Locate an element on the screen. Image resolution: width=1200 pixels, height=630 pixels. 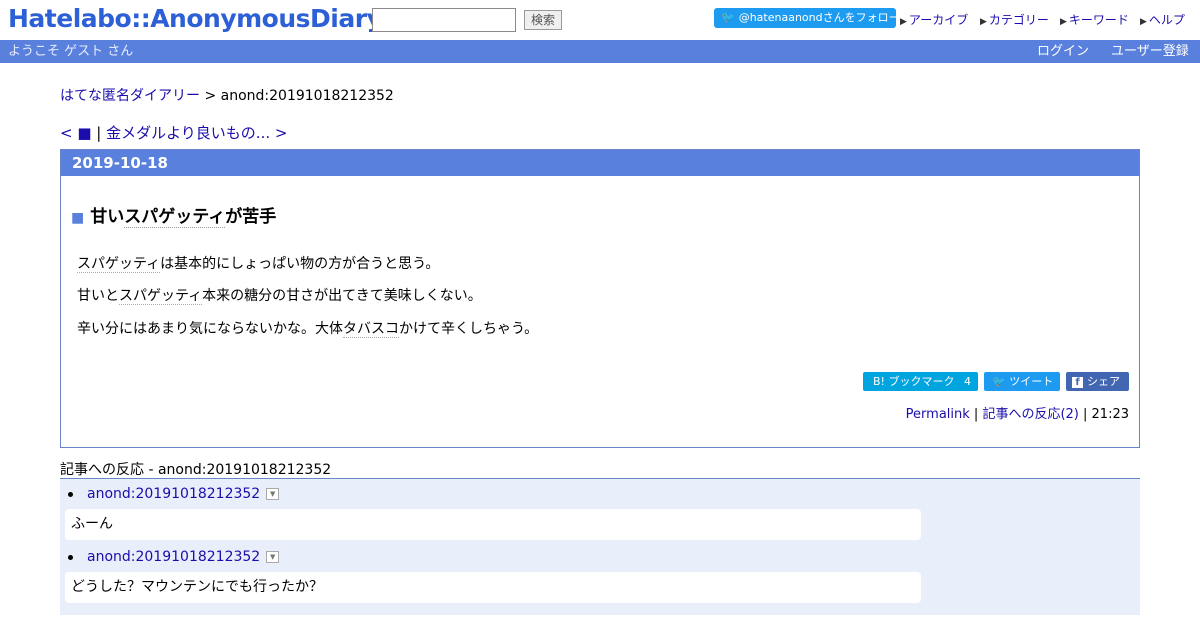
next-entry-link: 金メダルより良いもの... > is located at coordinates (196, 133).